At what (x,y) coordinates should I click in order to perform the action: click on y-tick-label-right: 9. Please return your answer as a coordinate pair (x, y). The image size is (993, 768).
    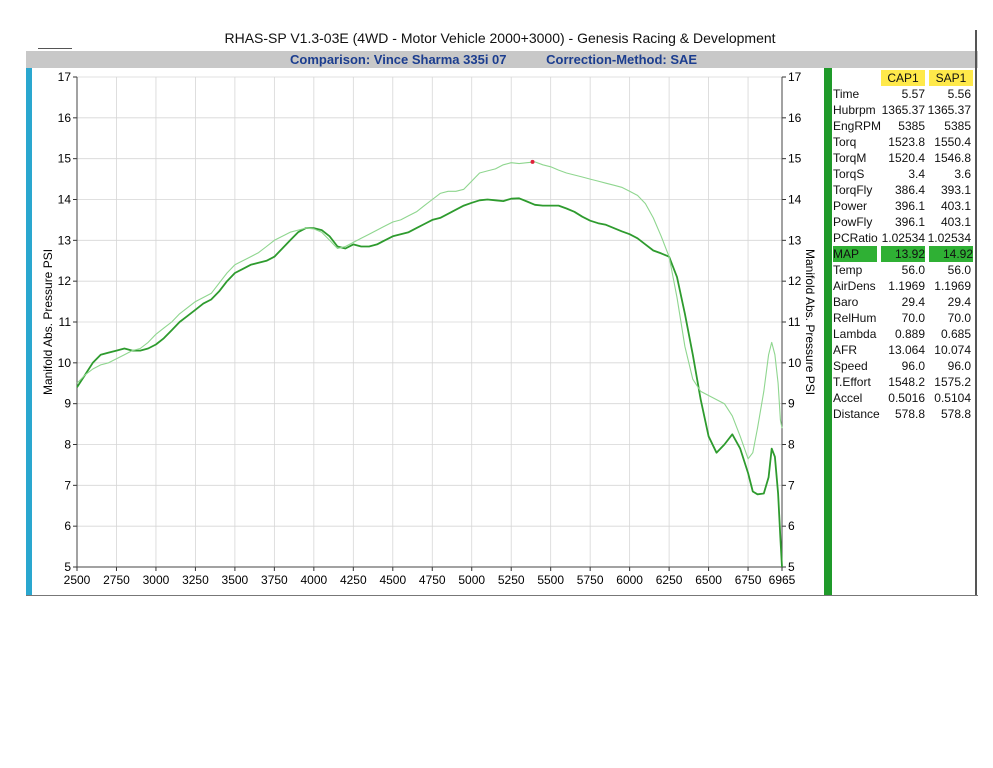
    Looking at the image, I should click on (791, 404).